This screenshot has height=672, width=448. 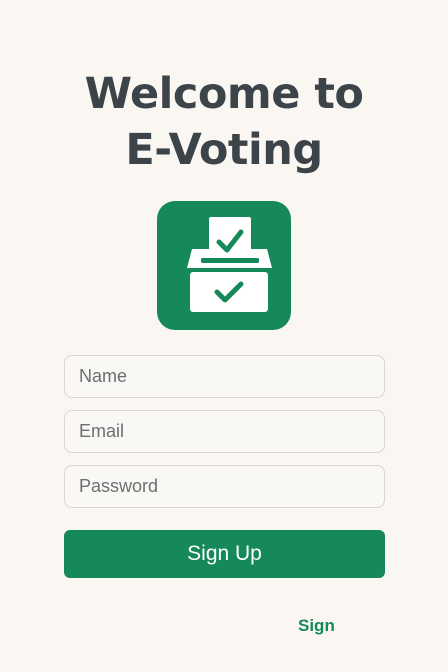 I want to click on app-logo, so click(x=224, y=265).